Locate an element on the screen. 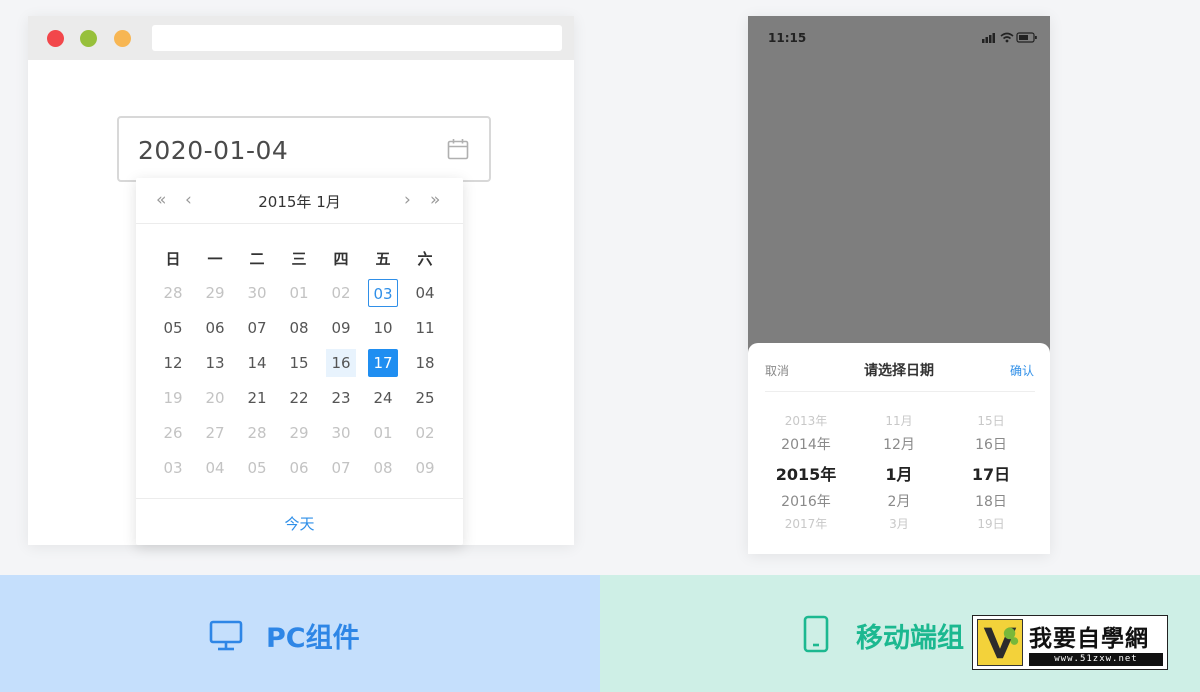  weekday-header: 日 is located at coordinates (173, 259).